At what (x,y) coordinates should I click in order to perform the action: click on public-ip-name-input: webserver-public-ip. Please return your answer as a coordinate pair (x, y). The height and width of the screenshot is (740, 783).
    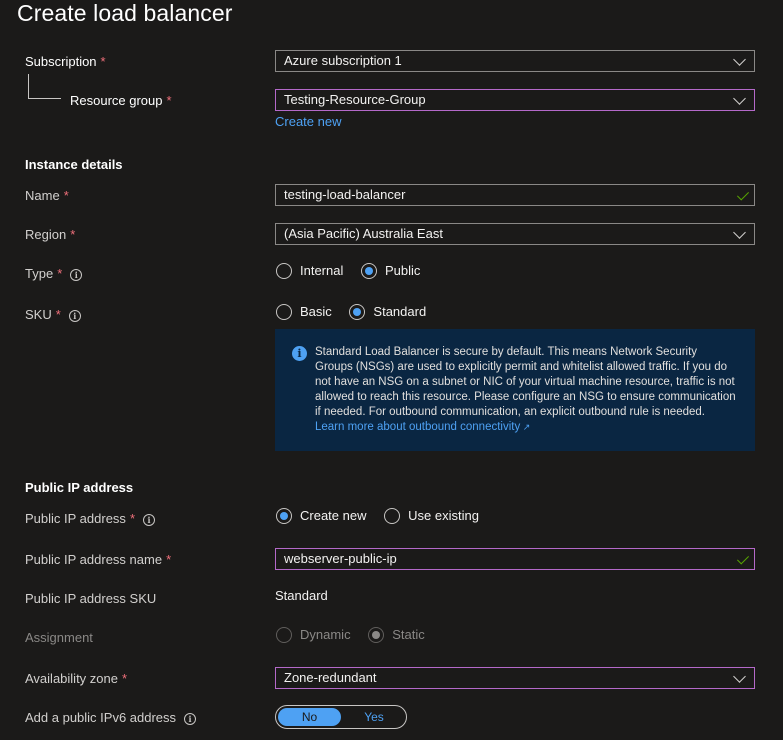
    Looking at the image, I should click on (515, 559).